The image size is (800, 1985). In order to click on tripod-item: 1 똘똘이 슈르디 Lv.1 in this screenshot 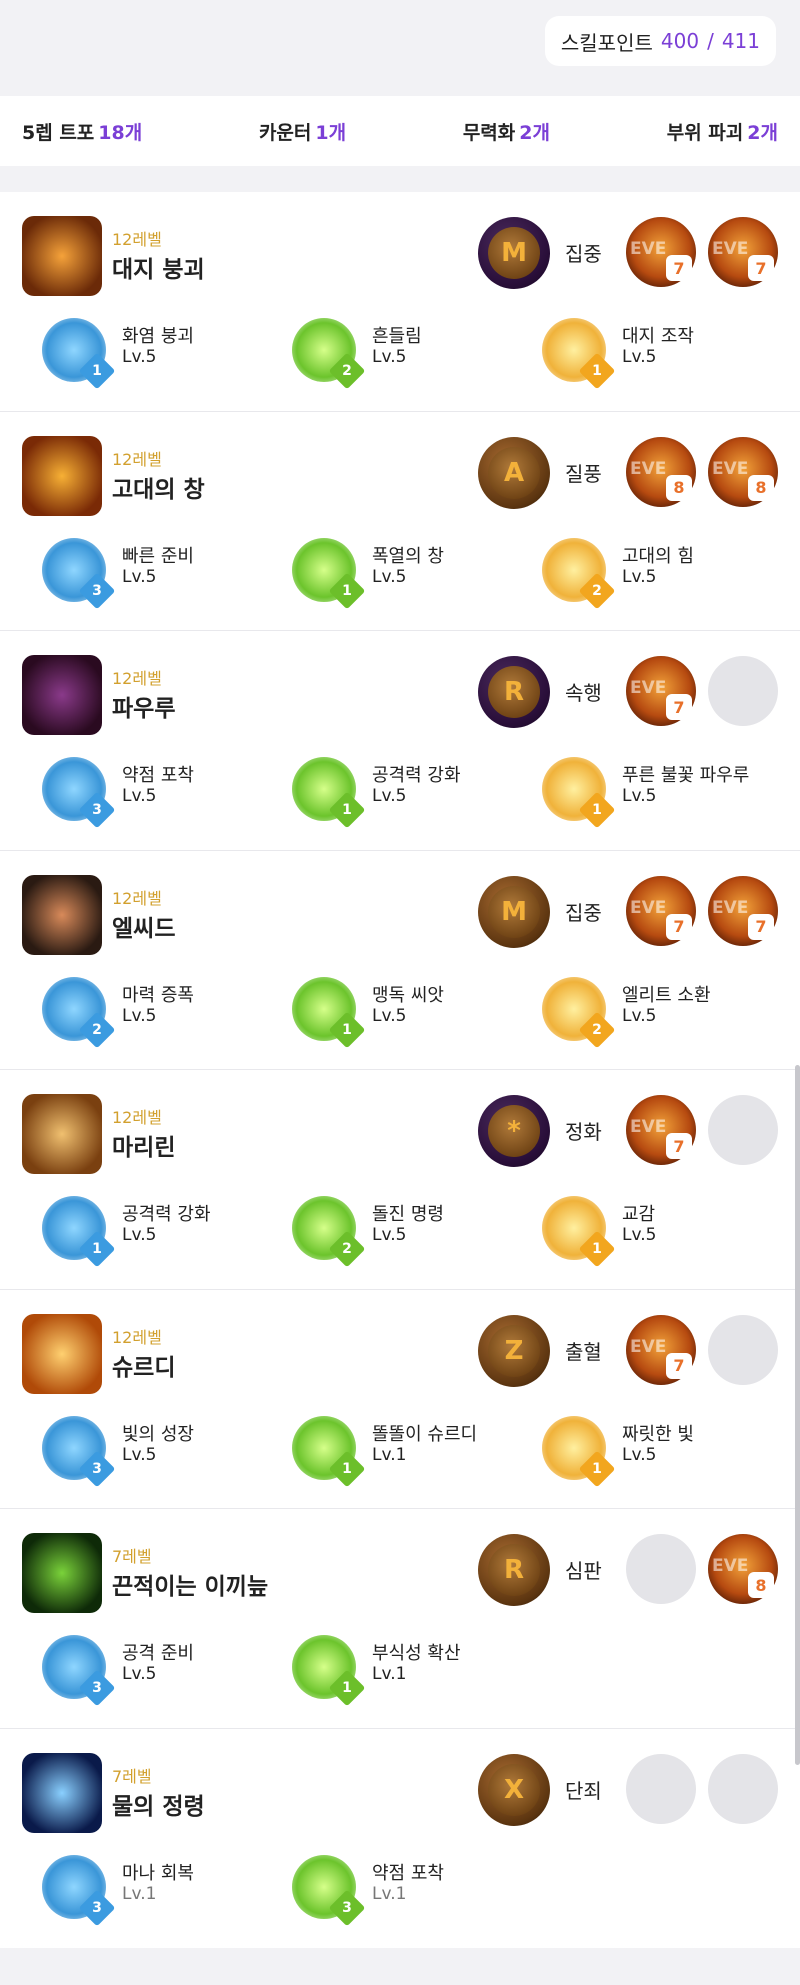, I will do `click(412, 1452)`.